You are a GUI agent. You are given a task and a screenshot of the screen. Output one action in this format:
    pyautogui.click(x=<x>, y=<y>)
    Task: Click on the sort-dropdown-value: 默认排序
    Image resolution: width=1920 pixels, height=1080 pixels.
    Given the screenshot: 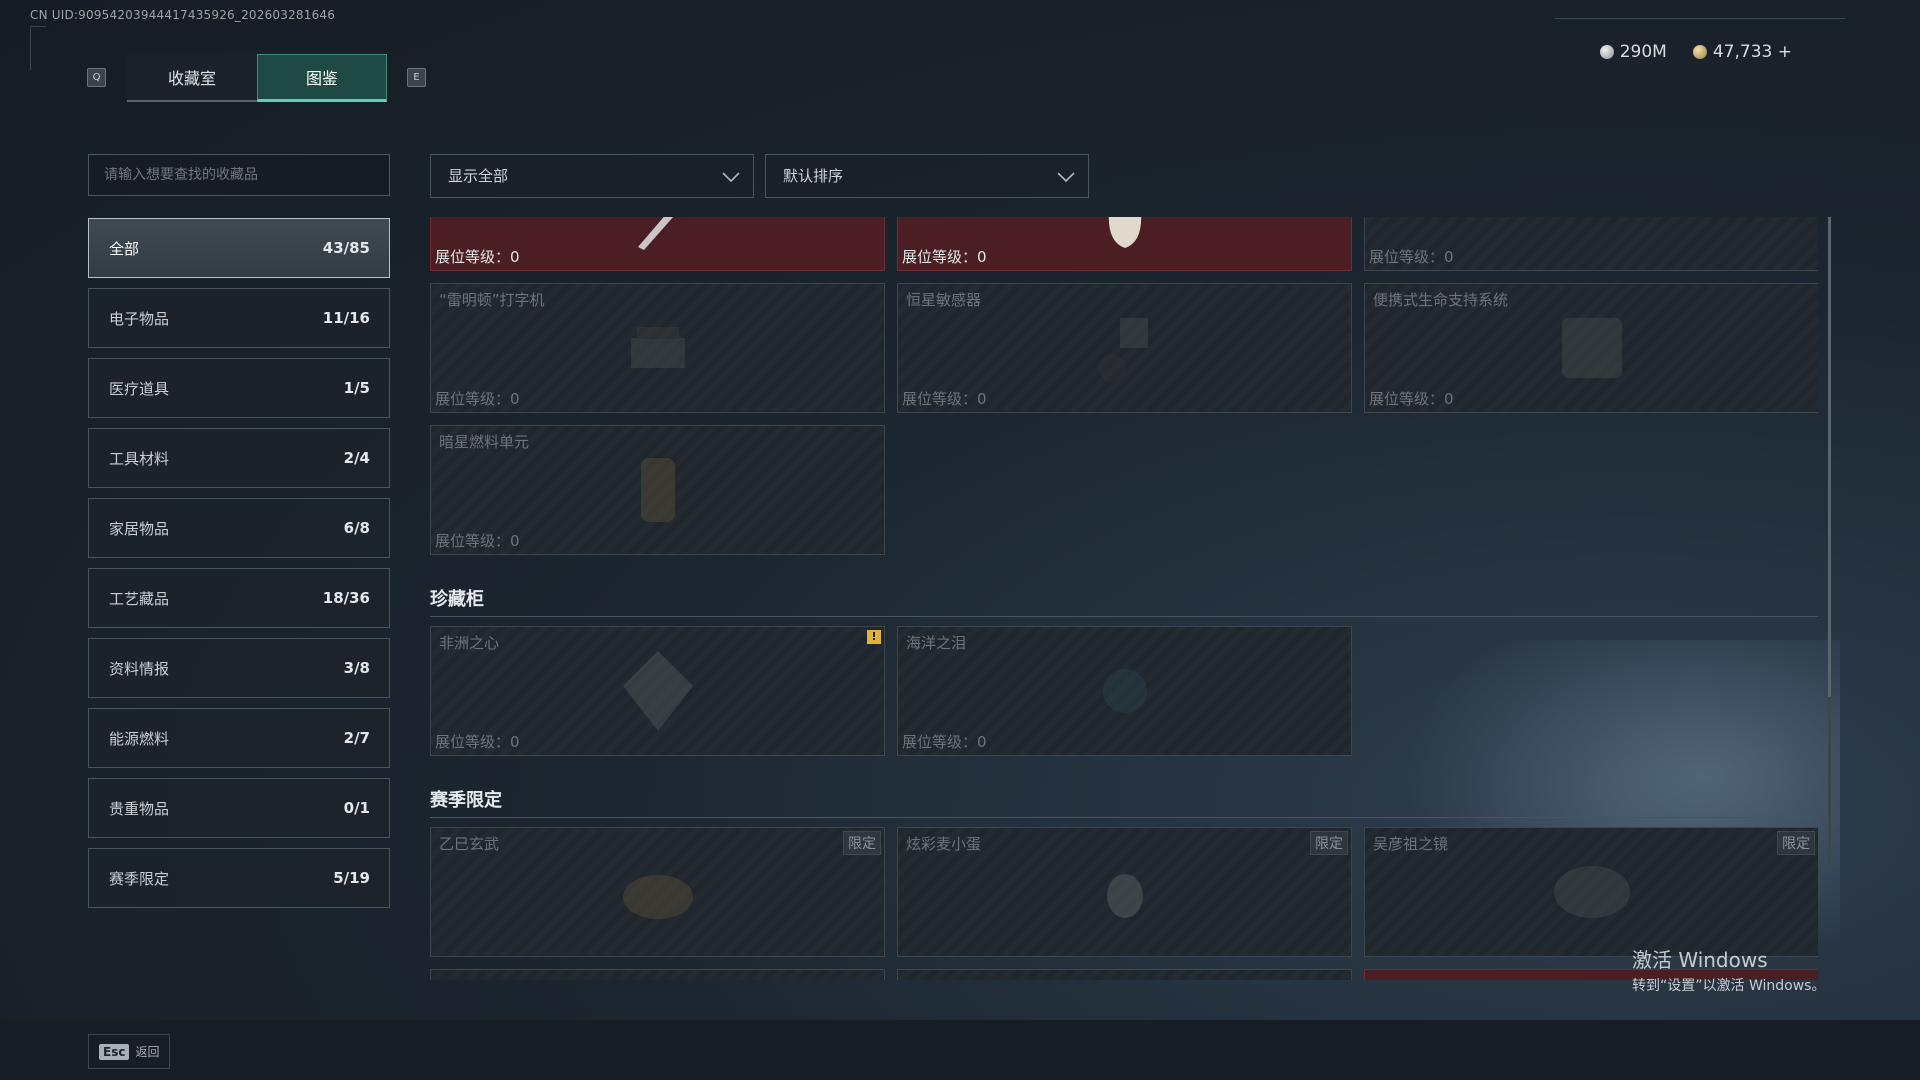 What is the action you would take?
    pyautogui.click(x=813, y=176)
    